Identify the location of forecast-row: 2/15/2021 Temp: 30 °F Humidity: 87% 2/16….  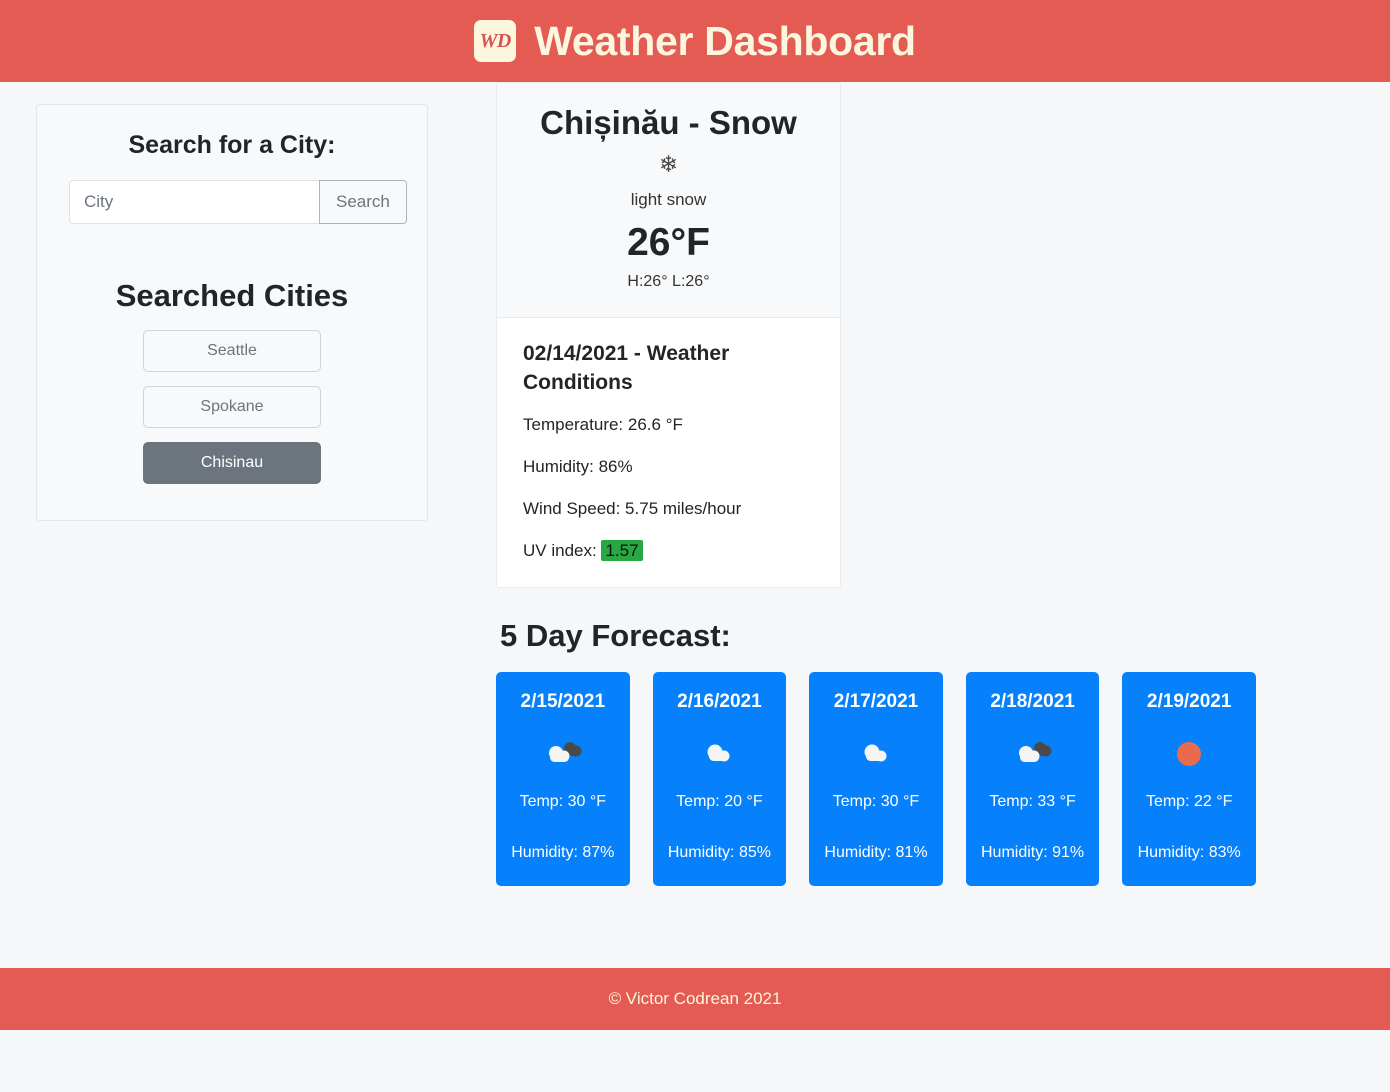
(876, 778).